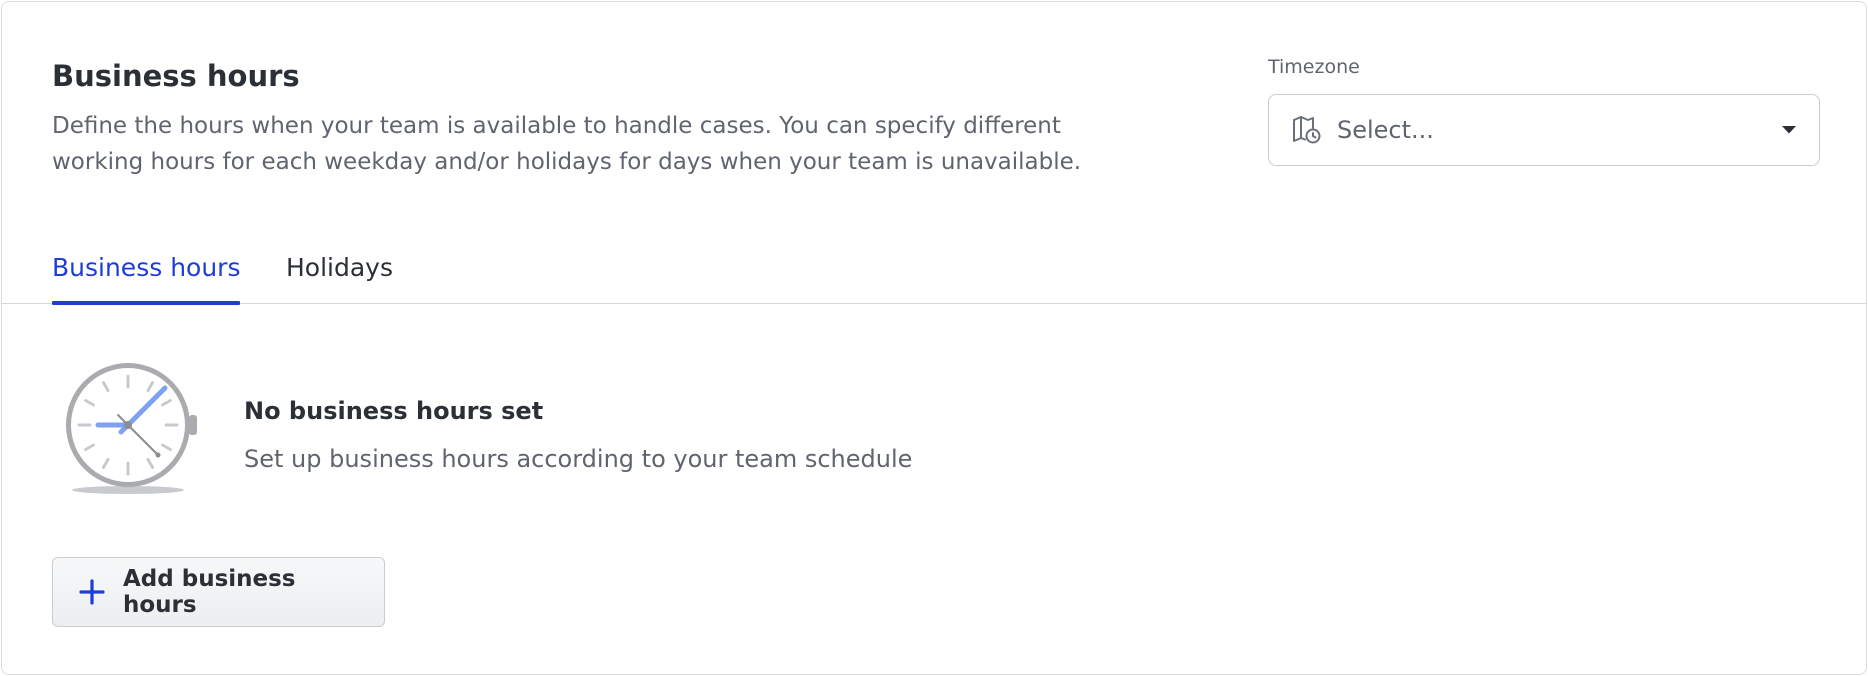  I want to click on page-title: Business hours, so click(176, 76).